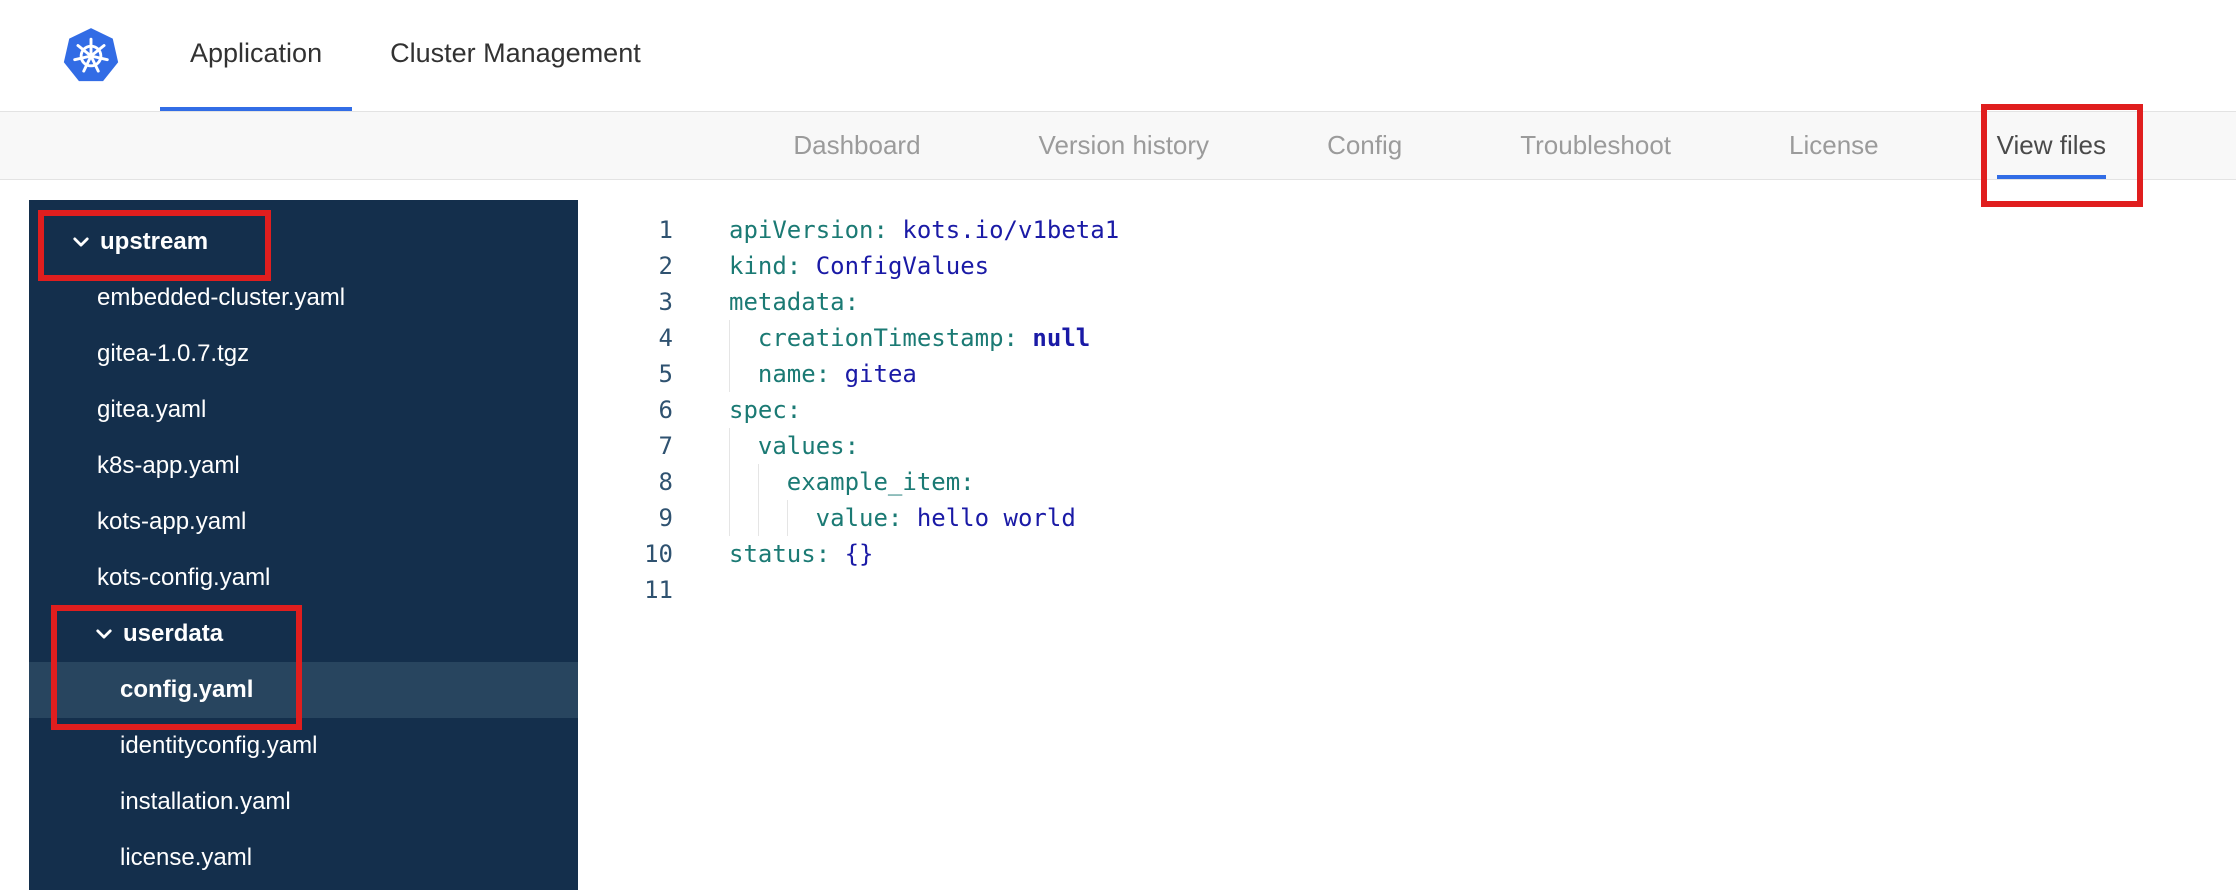  Describe the element at coordinates (989, 518) in the screenshot. I see `code-token: hello world` at that location.